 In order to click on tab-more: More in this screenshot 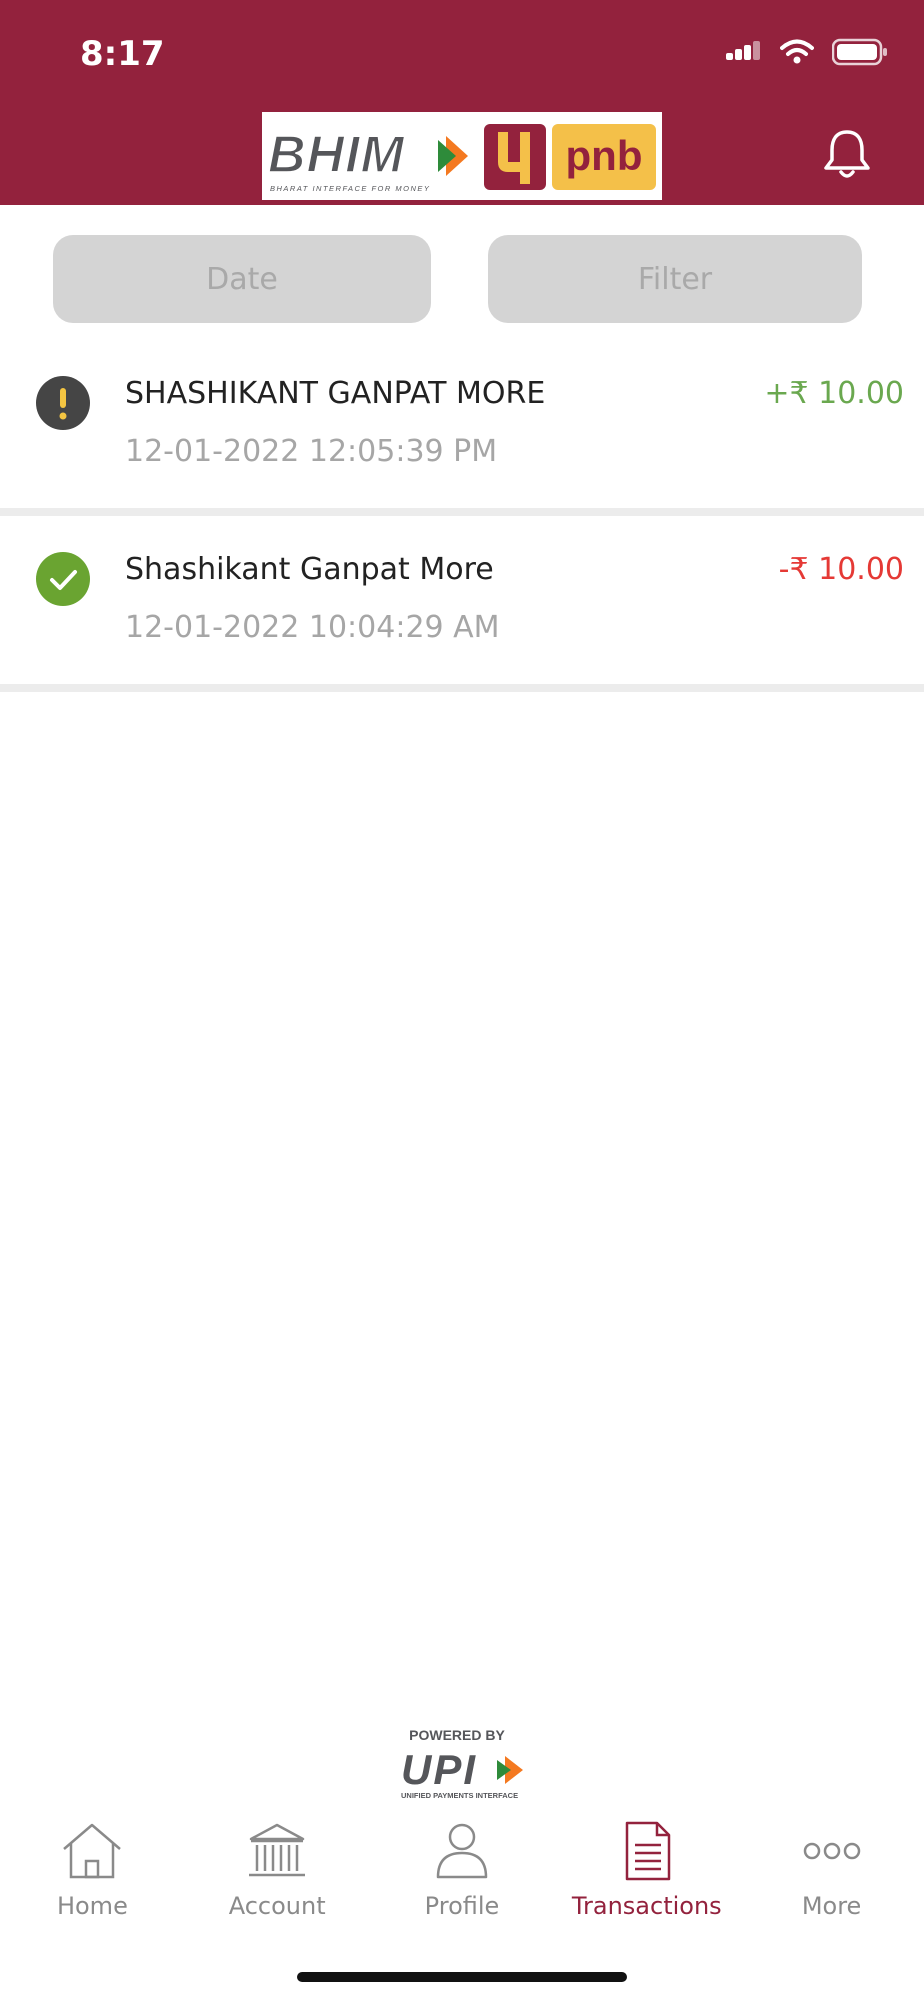, I will do `click(831, 1875)`.